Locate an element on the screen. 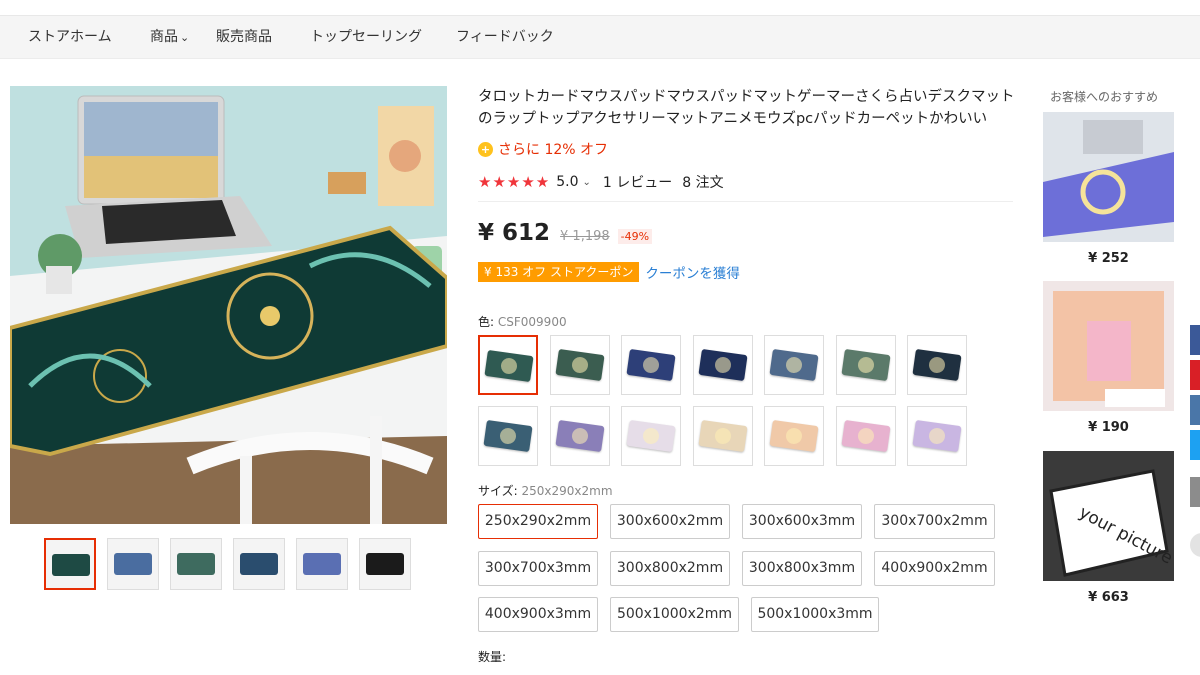  color-value: CSF009900 is located at coordinates (532, 322).